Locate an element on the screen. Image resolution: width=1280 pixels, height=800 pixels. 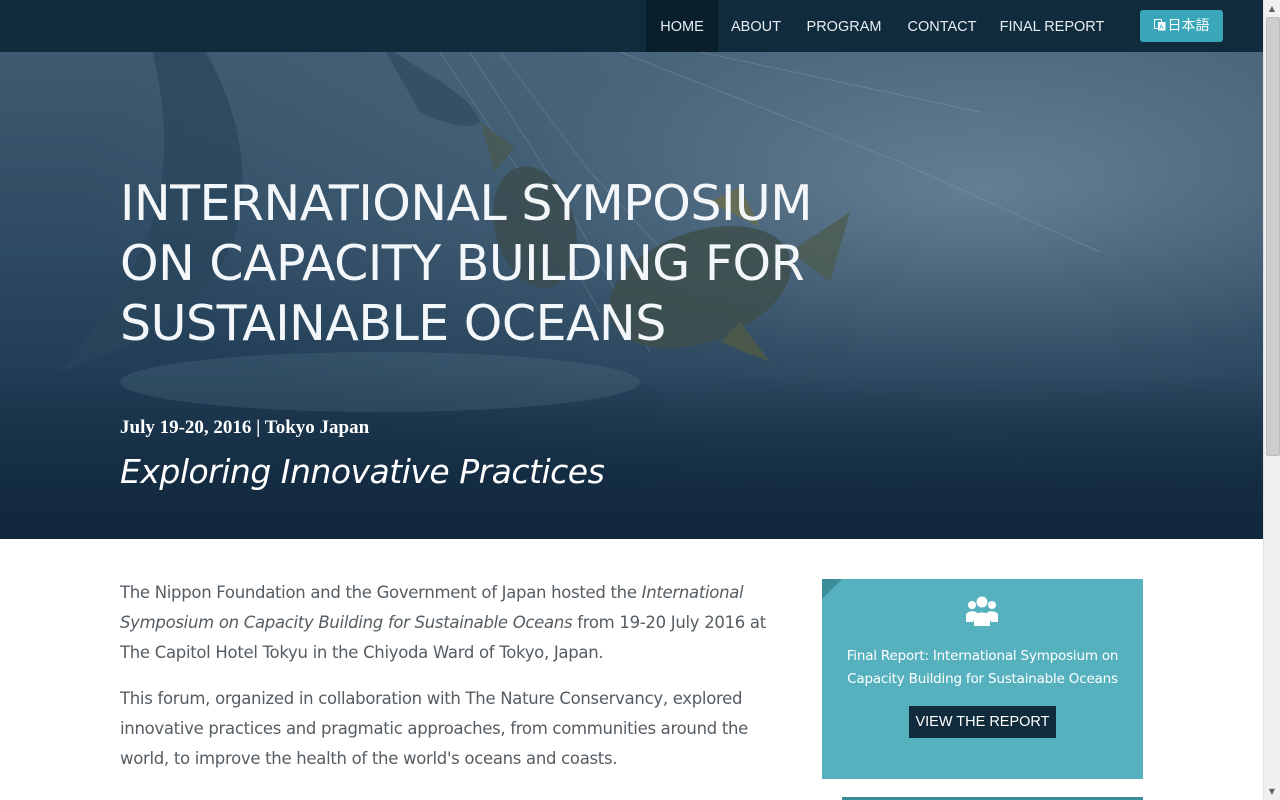
hero-date: July 19-20, 2016 | Tokyo Japan is located at coordinates (245, 427).